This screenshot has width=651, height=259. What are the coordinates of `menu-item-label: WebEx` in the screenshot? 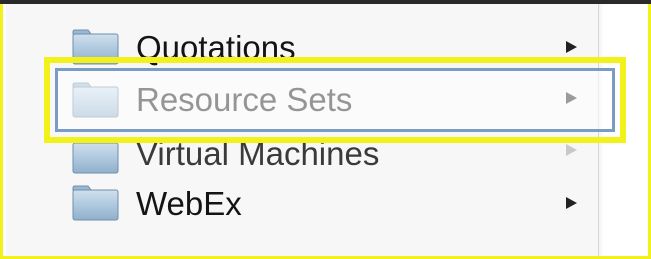 It's located at (189, 203).